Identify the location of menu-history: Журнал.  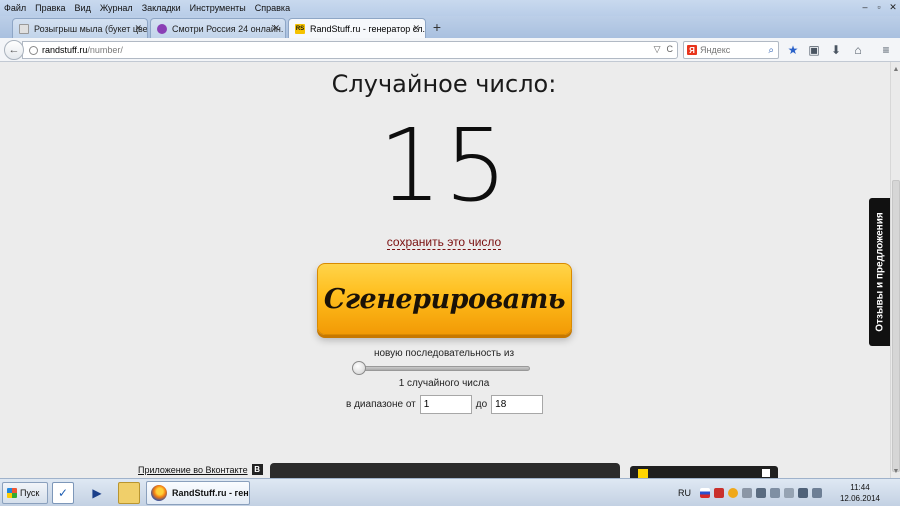
(116, 8).